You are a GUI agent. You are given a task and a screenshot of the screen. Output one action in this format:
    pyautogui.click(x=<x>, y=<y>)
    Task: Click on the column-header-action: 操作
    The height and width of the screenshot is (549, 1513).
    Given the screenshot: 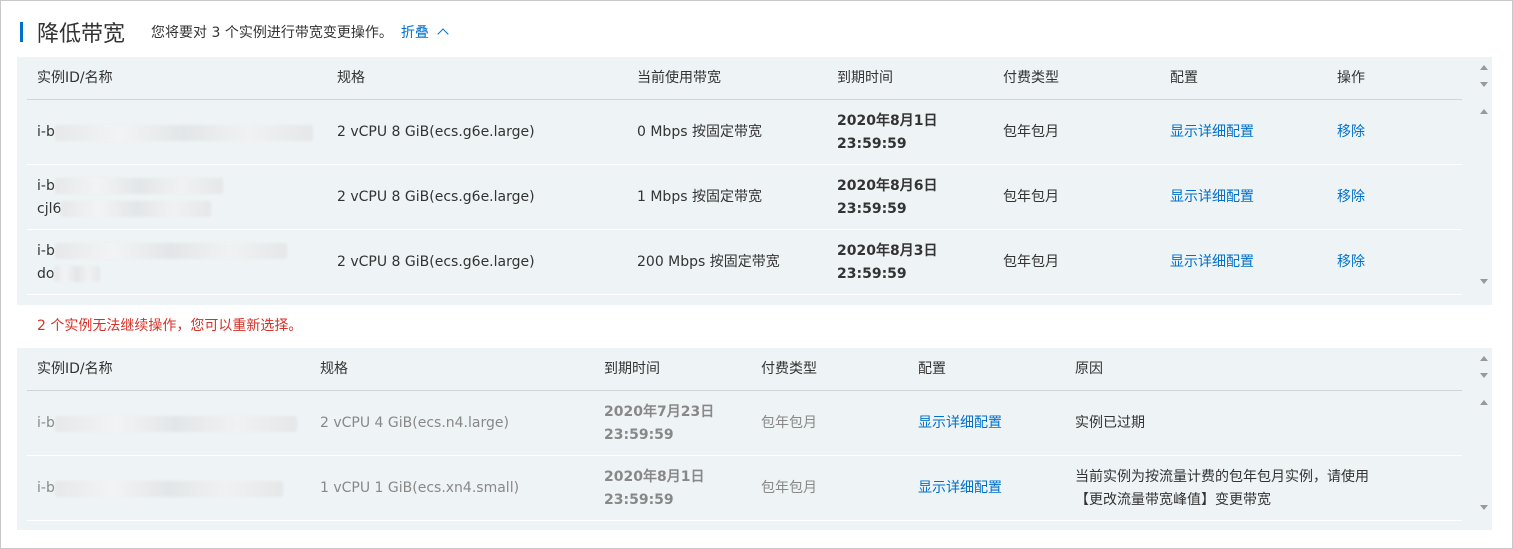 What is the action you would take?
    pyautogui.click(x=1351, y=78)
    